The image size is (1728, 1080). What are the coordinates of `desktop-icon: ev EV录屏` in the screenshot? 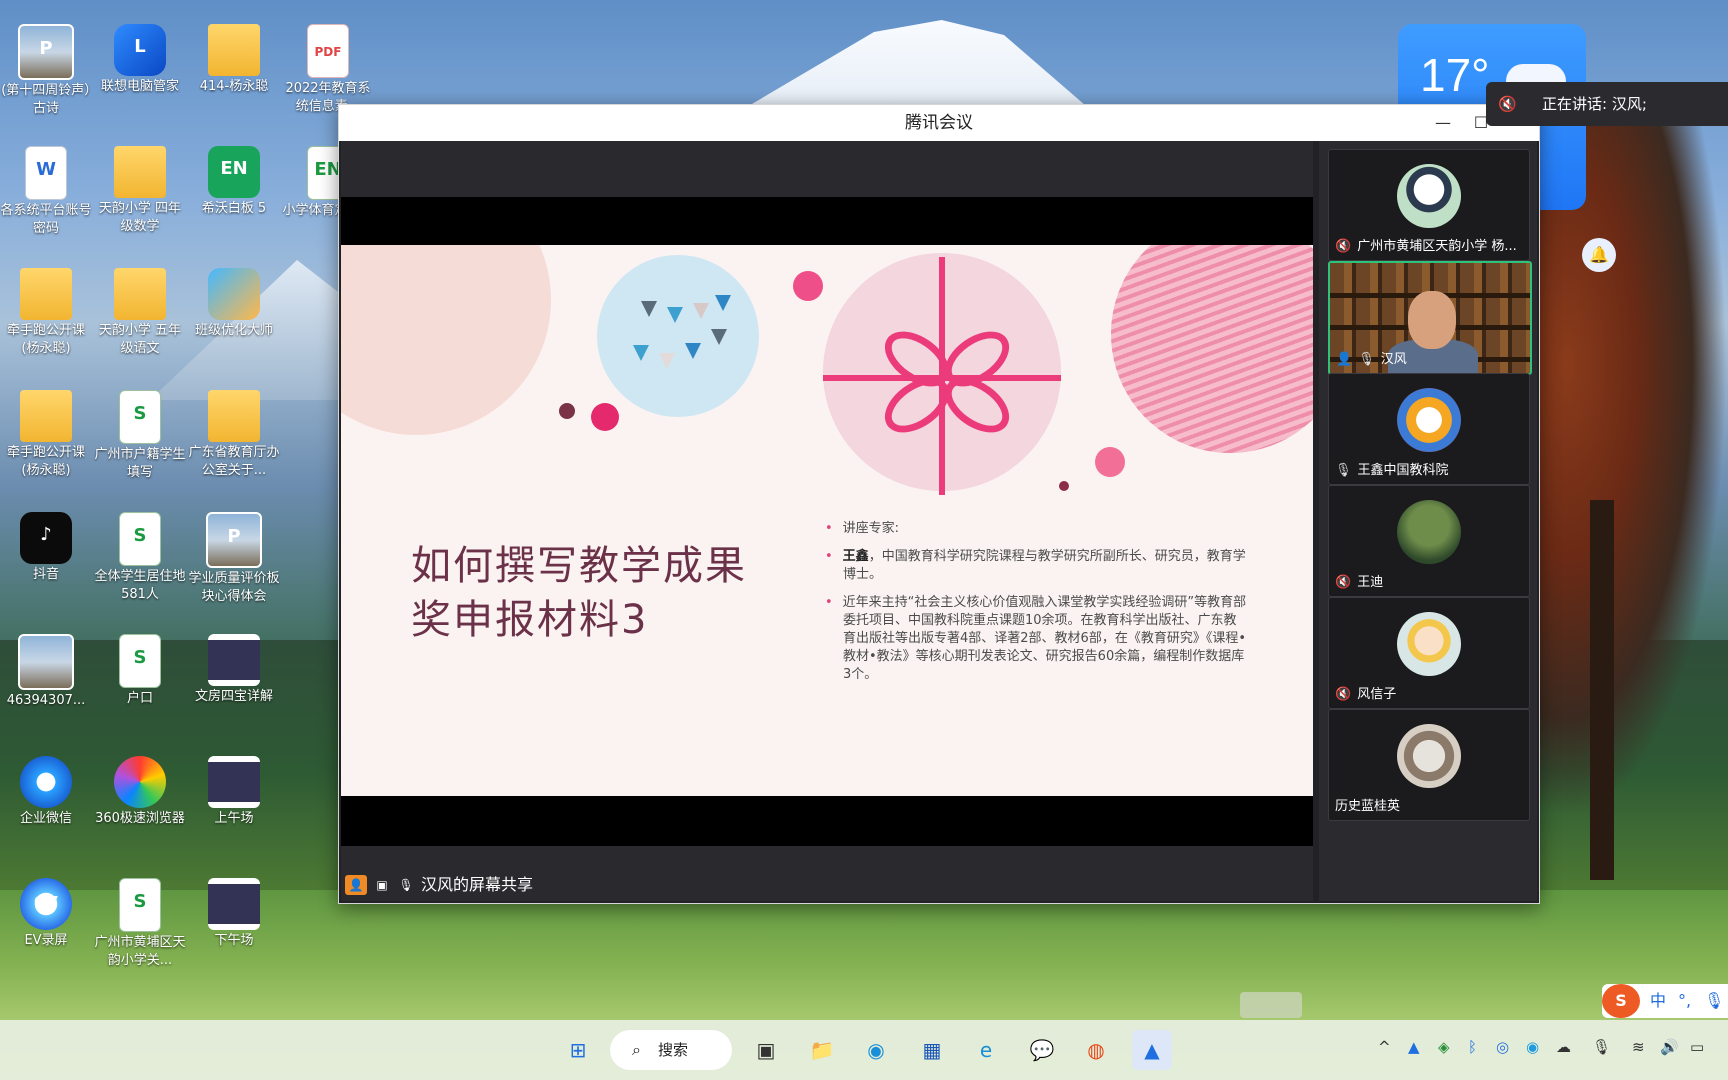 It's located at (46, 911).